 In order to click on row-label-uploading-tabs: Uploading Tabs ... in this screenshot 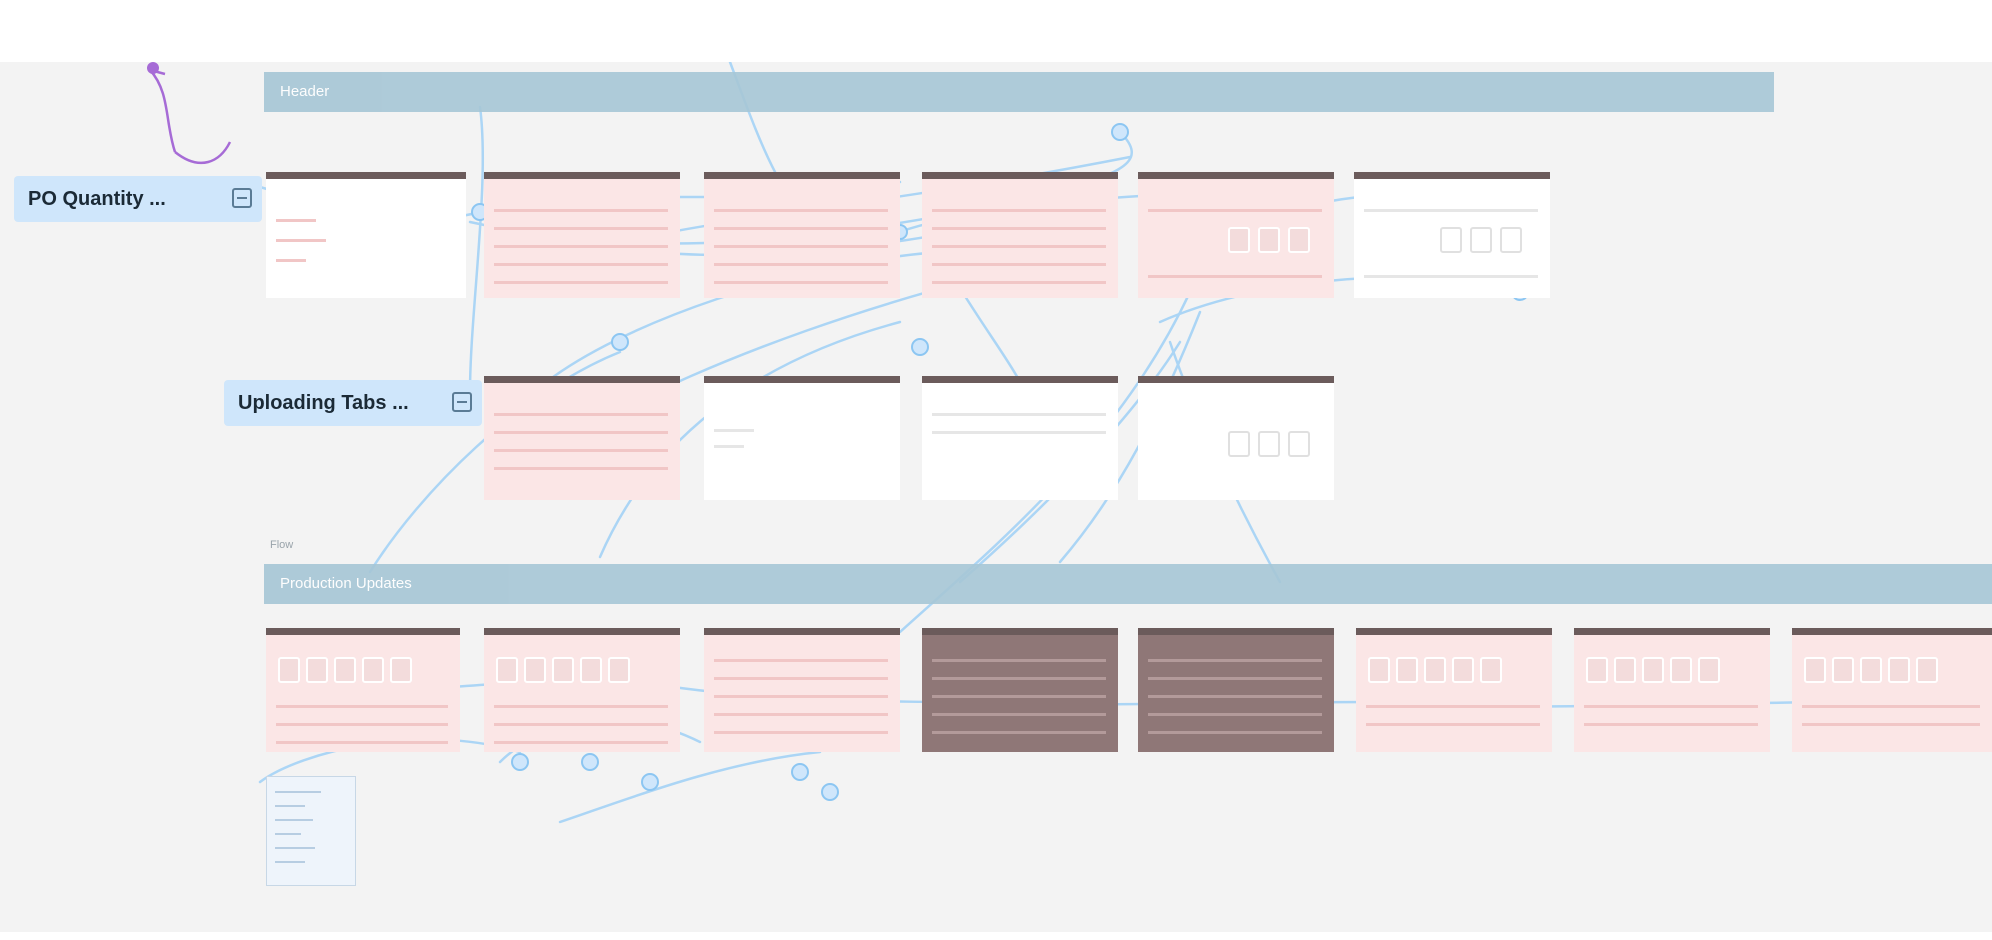, I will do `click(353, 403)`.